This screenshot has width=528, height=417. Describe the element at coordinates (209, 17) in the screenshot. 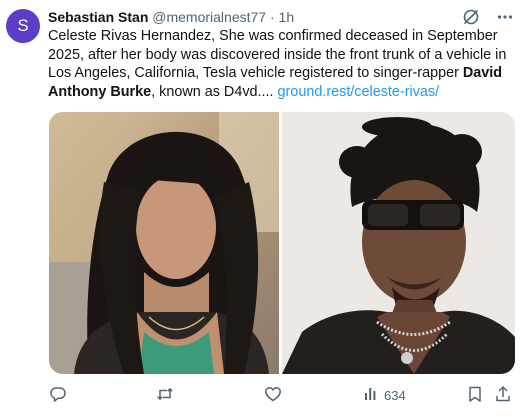

I see `author-handle: @memorialnest77` at that location.